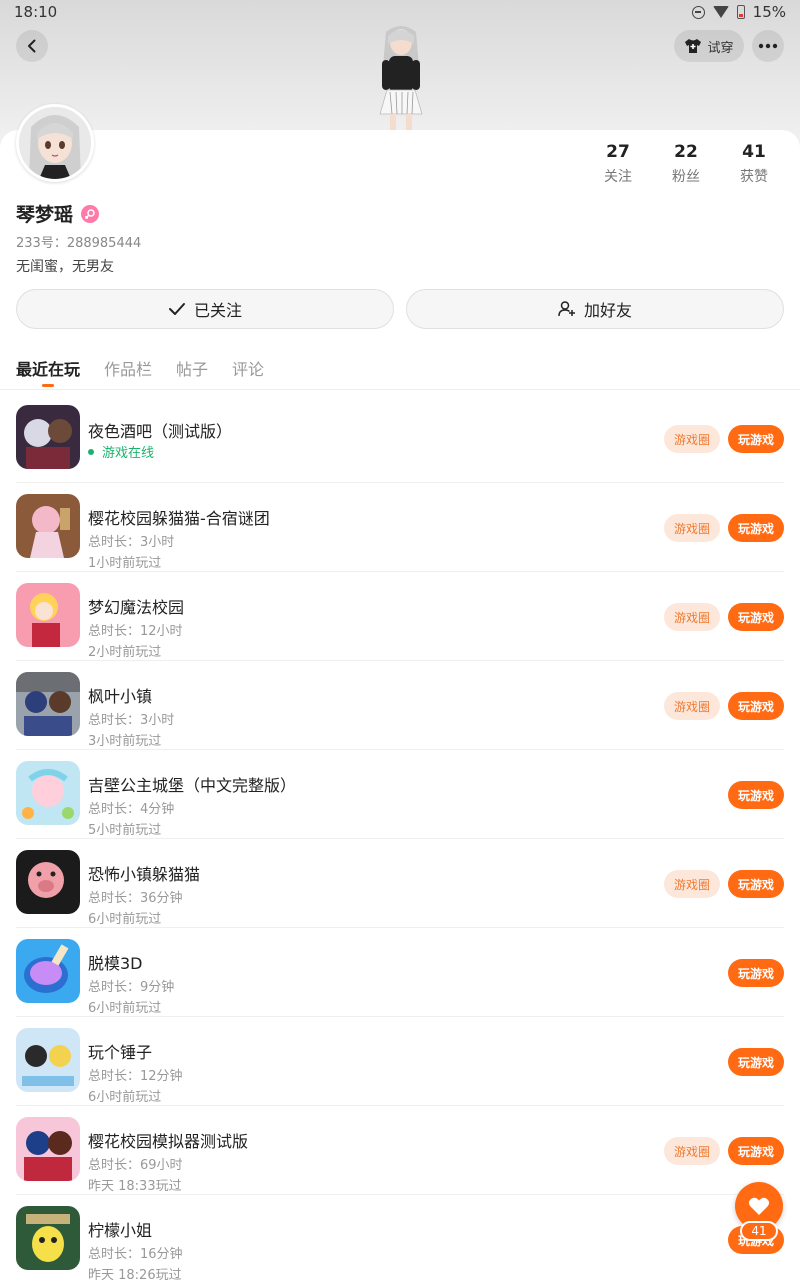 The image size is (800, 1280). I want to click on stat-label: 获赞, so click(754, 177).